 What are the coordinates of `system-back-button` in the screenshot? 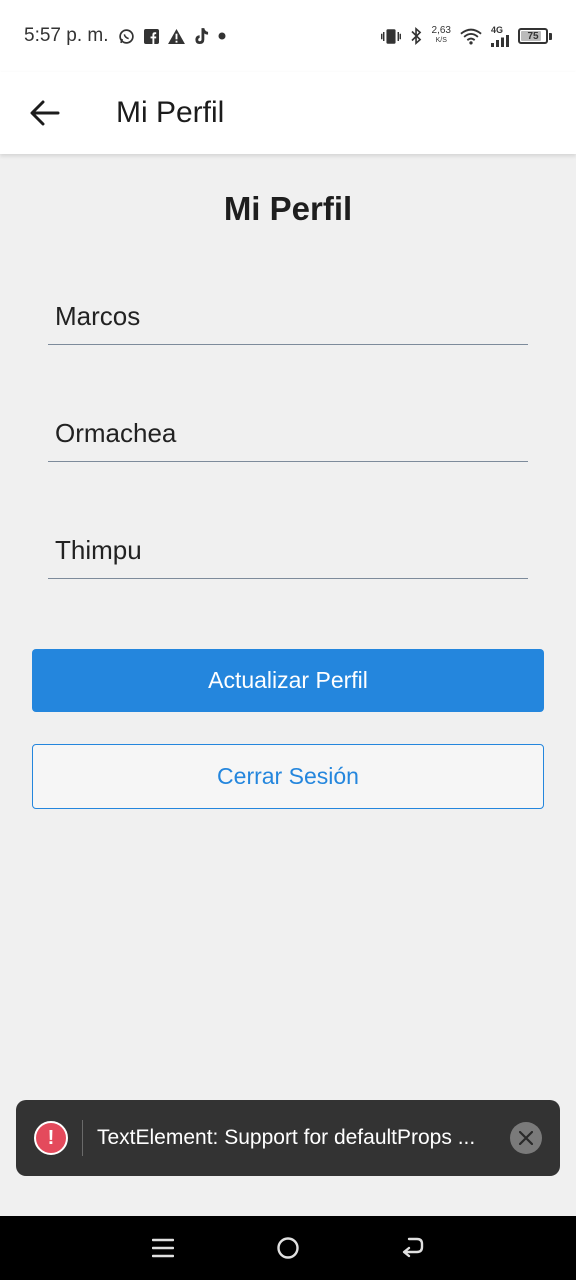 It's located at (413, 1248).